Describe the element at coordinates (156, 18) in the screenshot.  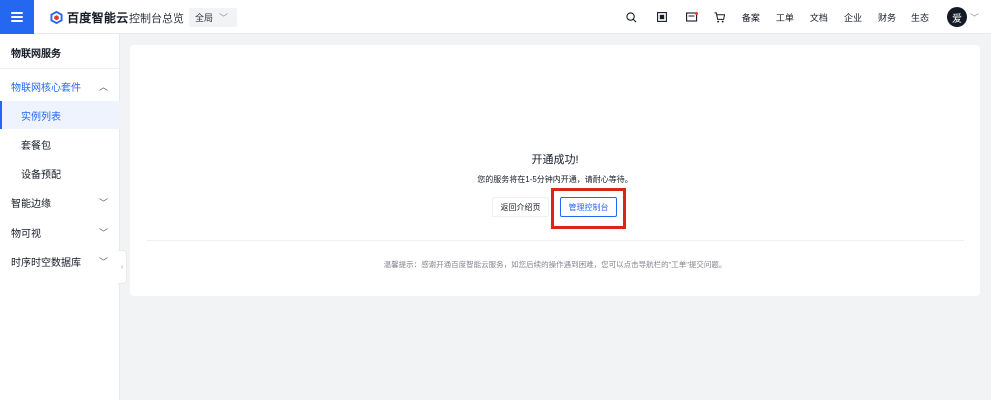
I see `console-overview-link: 控制台总览` at that location.